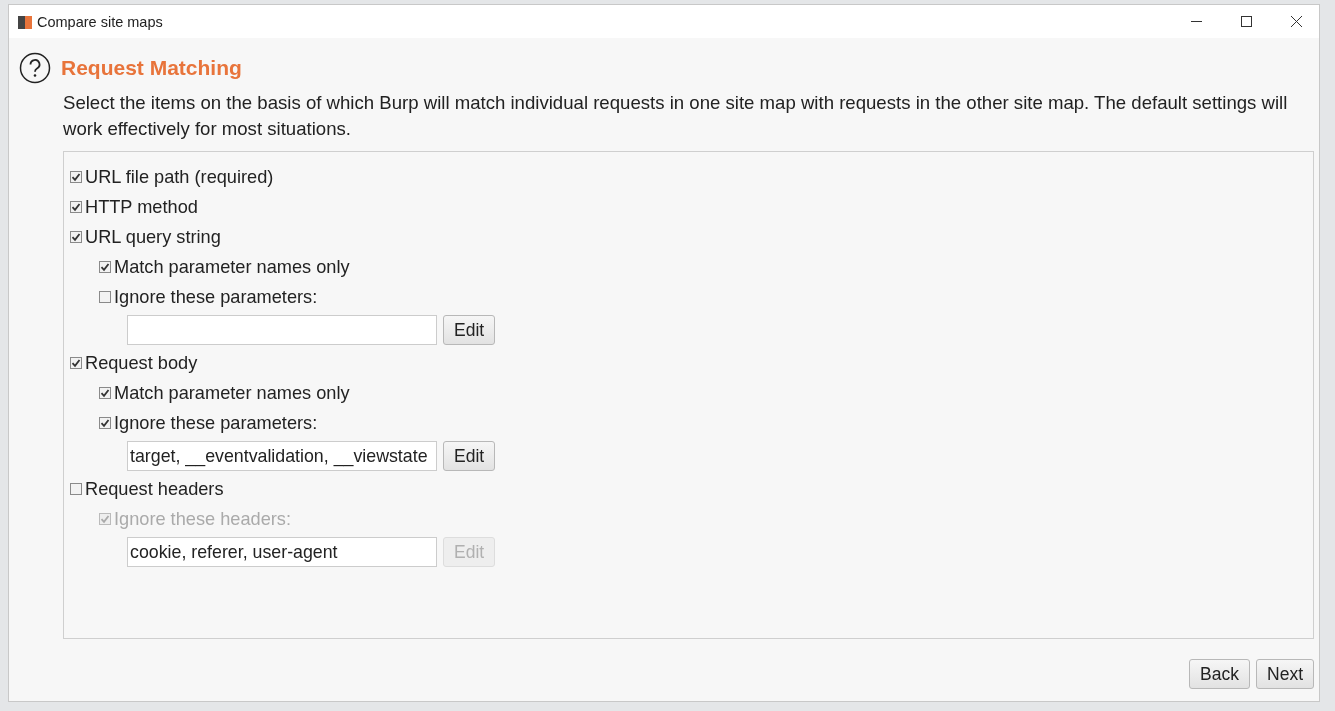 The height and width of the screenshot is (711, 1335). Describe the element at coordinates (151, 68) in the screenshot. I see `section-heading: Request Matching` at that location.